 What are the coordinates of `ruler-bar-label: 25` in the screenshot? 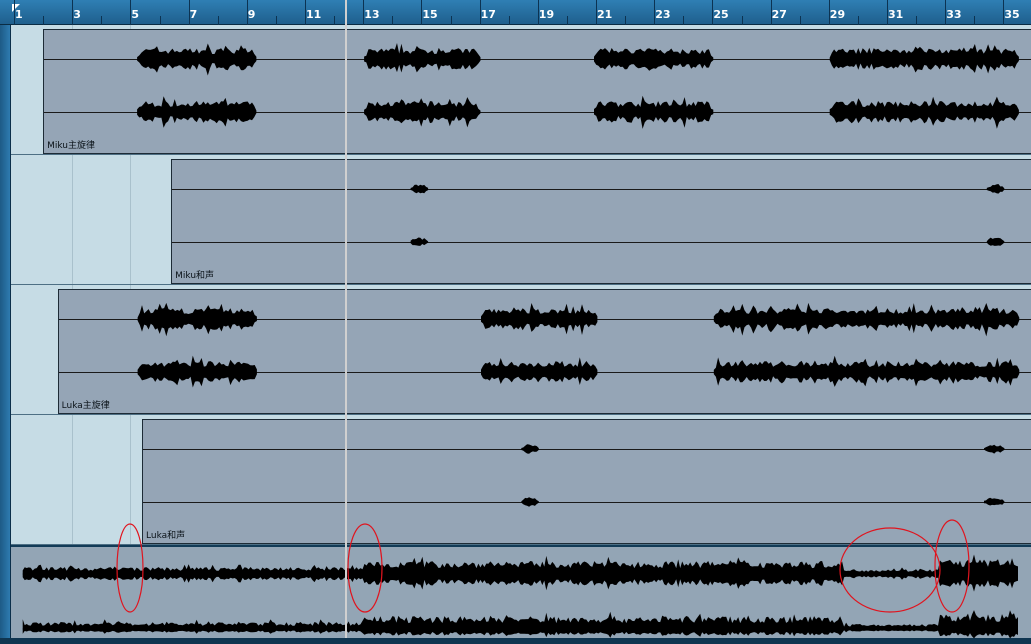 It's located at (721, 14).